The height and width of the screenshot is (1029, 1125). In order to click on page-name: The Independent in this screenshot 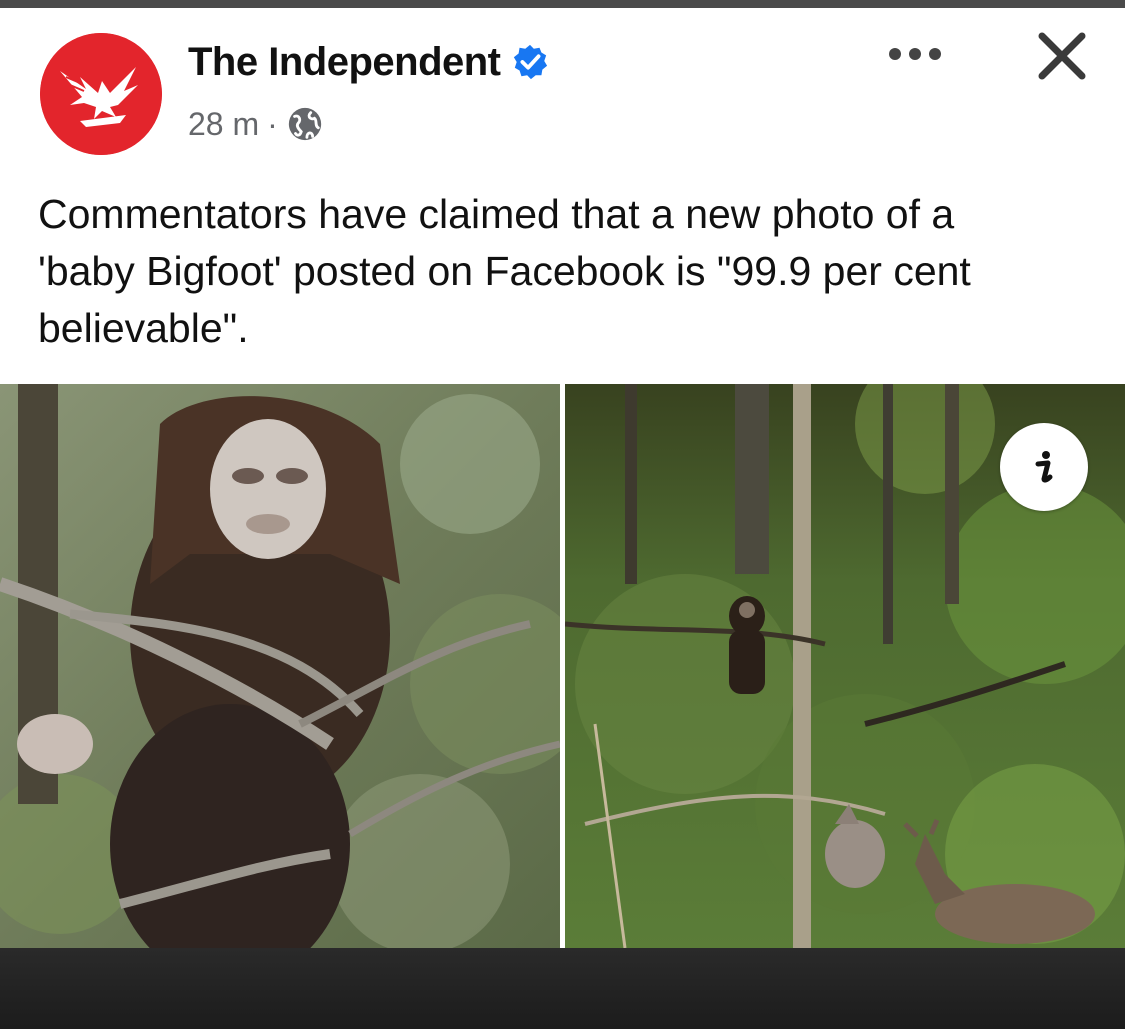, I will do `click(344, 62)`.